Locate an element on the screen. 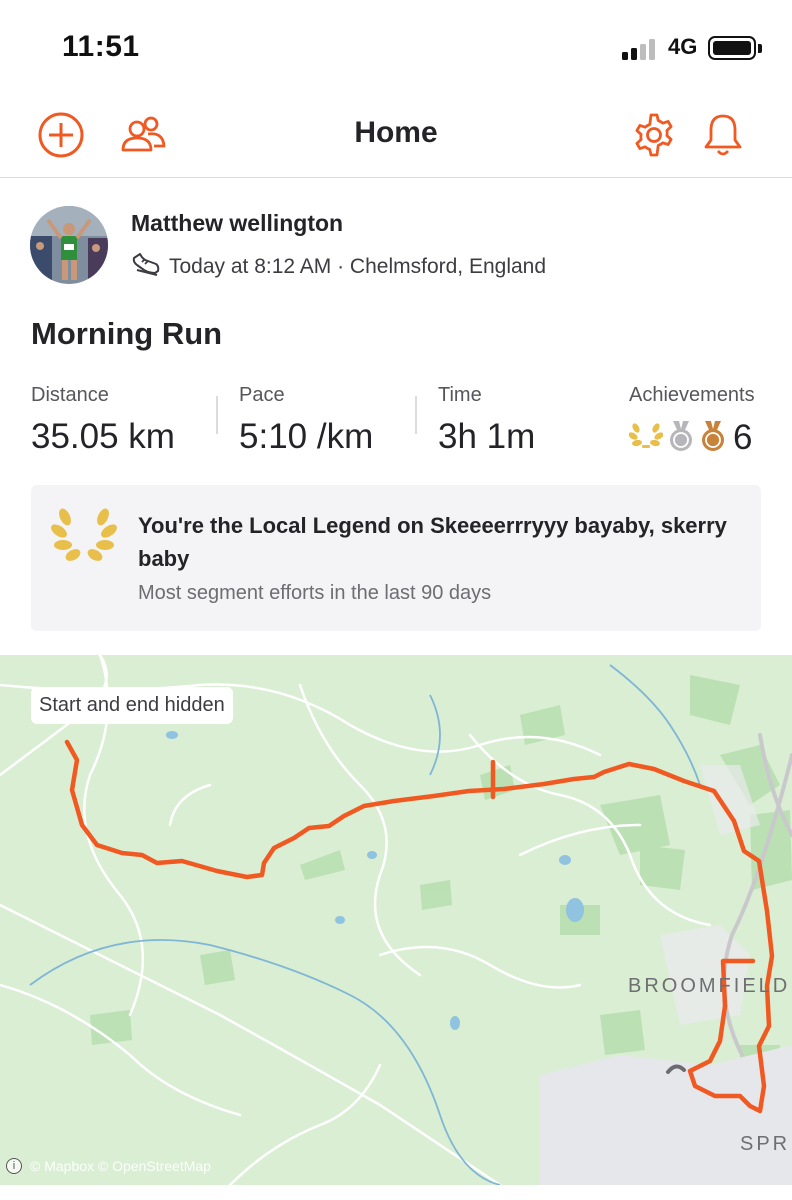 The image size is (792, 1200). stat-value: 5:10 /km is located at coordinates (306, 436).